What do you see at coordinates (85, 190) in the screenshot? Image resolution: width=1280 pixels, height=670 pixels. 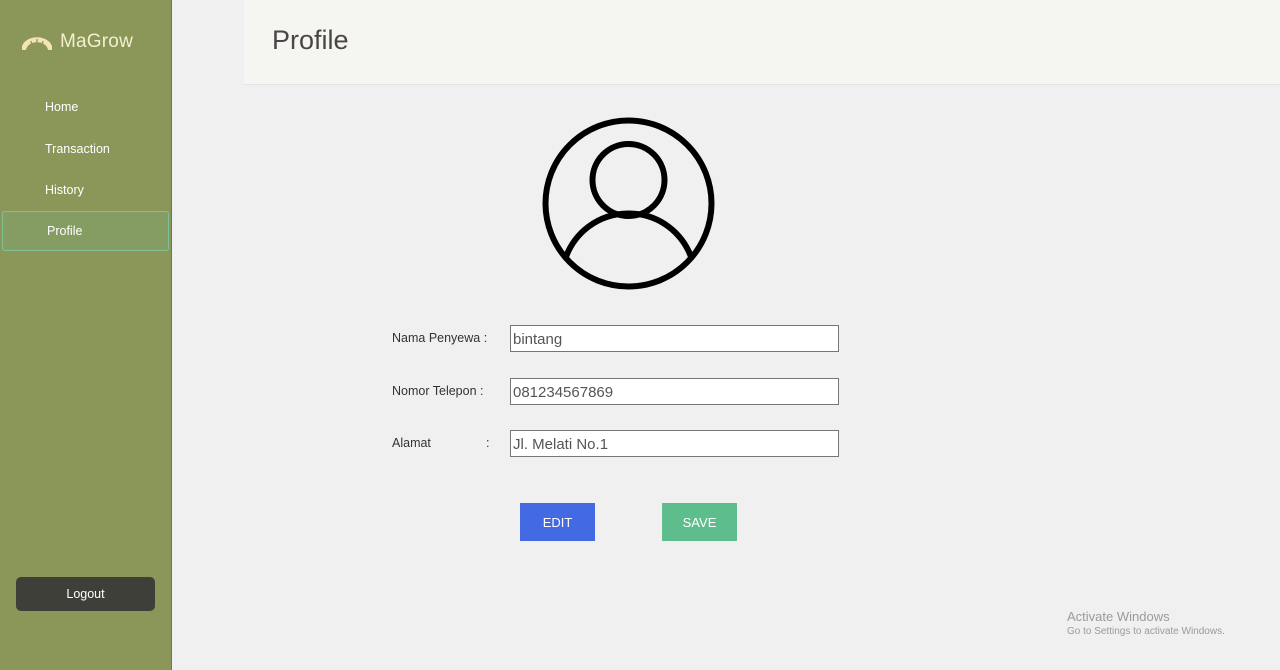 I see `sidebar-item-history: History` at bounding box center [85, 190].